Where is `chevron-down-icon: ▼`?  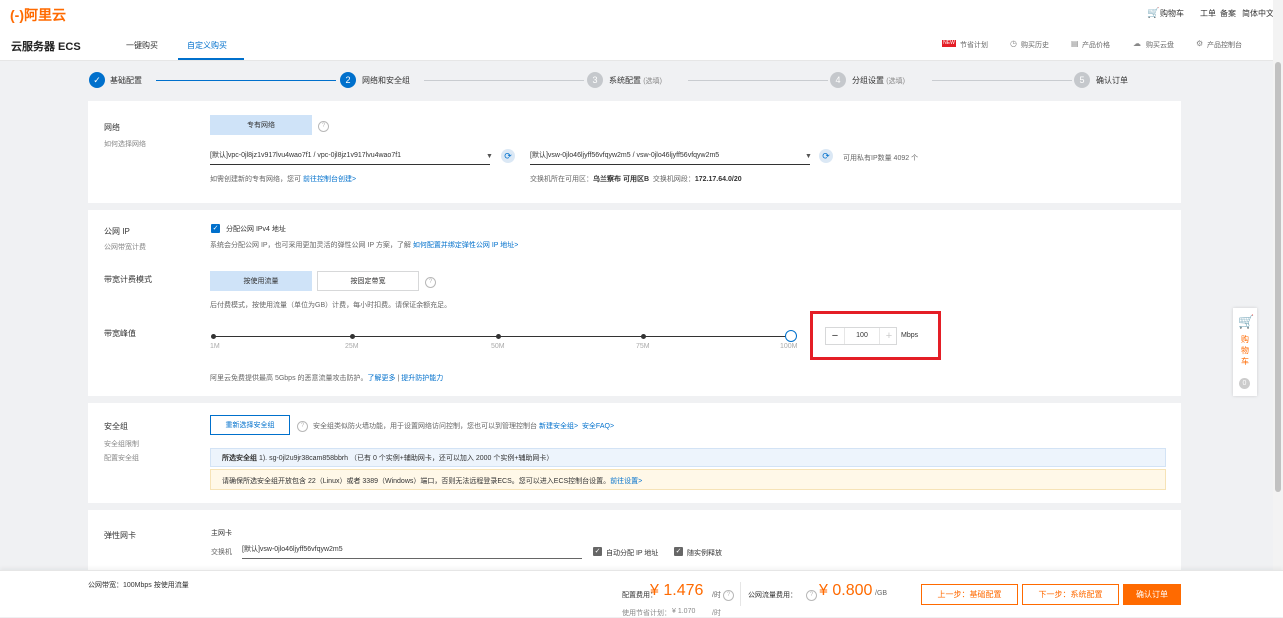 chevron-down-icon: ▼ is located at coordinates (489, 156).